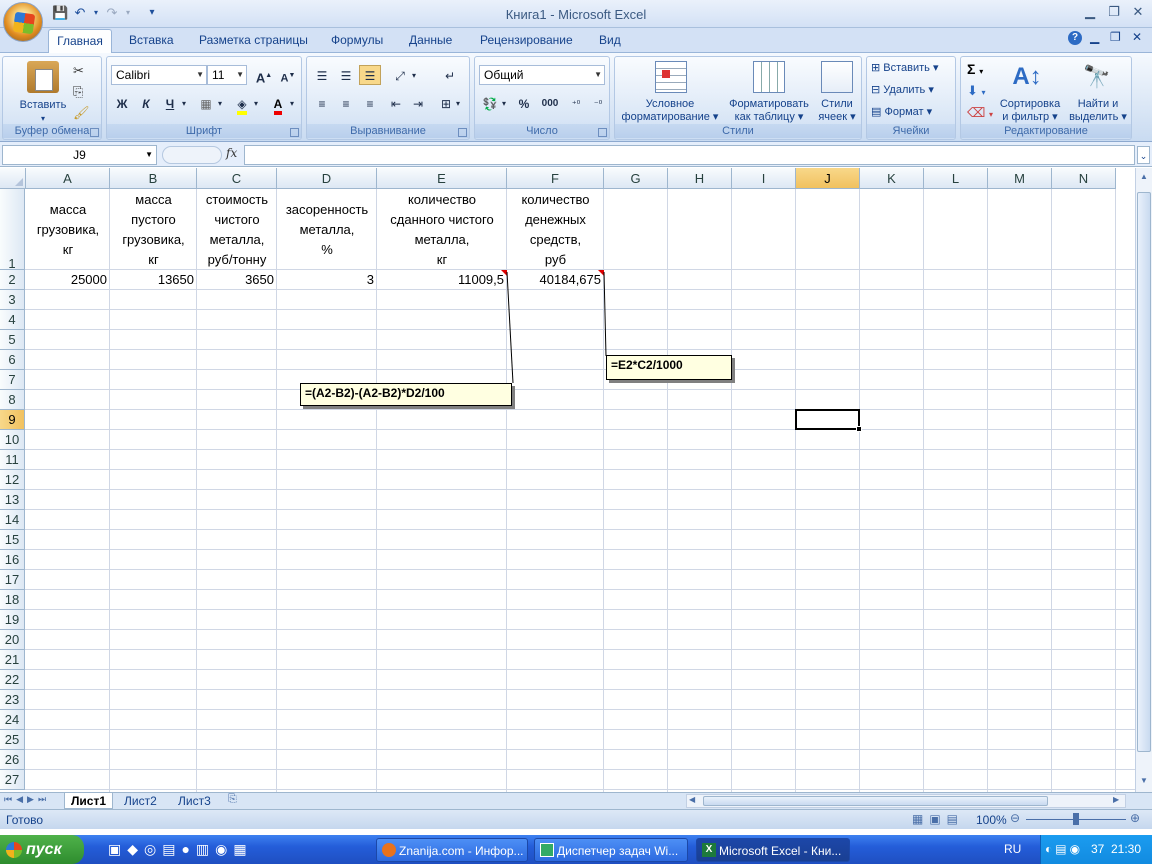 The width and height of the screenshot is (1152, 864). I want to click on align-top-icon: ☰, so click(322, 75).